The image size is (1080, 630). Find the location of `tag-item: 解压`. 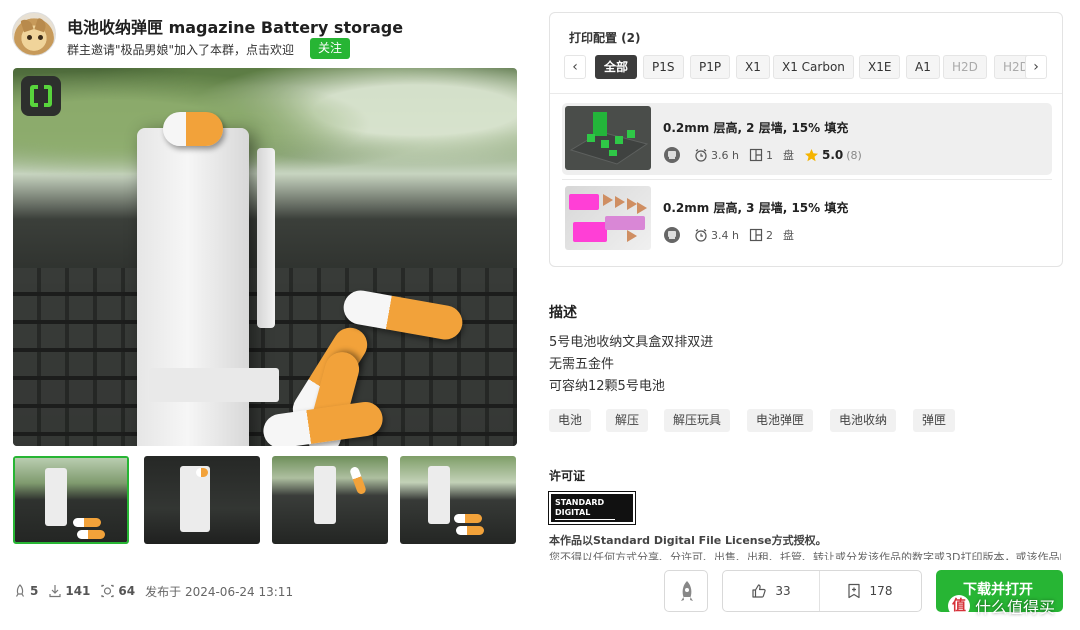

tag-item: 解压 is located at coordinates (627, 420).